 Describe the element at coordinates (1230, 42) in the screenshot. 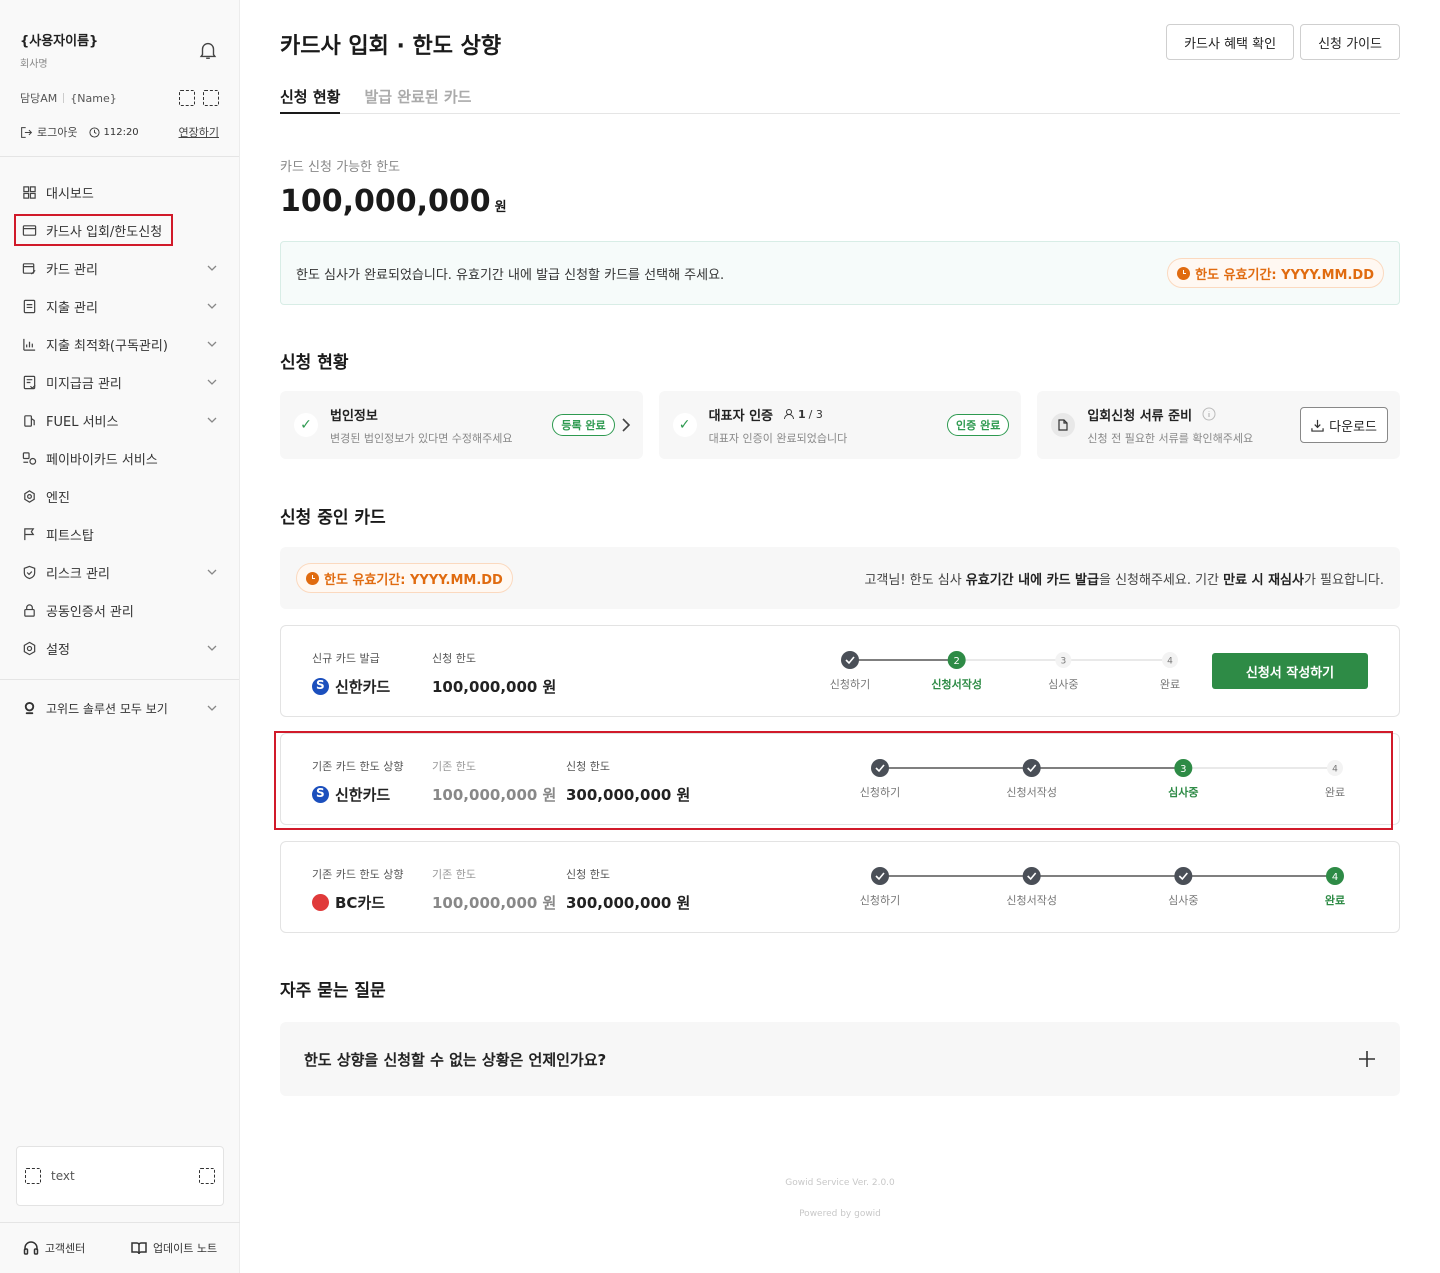

I see `card-benefit-button: 카드사 혜택 확인` at that location.